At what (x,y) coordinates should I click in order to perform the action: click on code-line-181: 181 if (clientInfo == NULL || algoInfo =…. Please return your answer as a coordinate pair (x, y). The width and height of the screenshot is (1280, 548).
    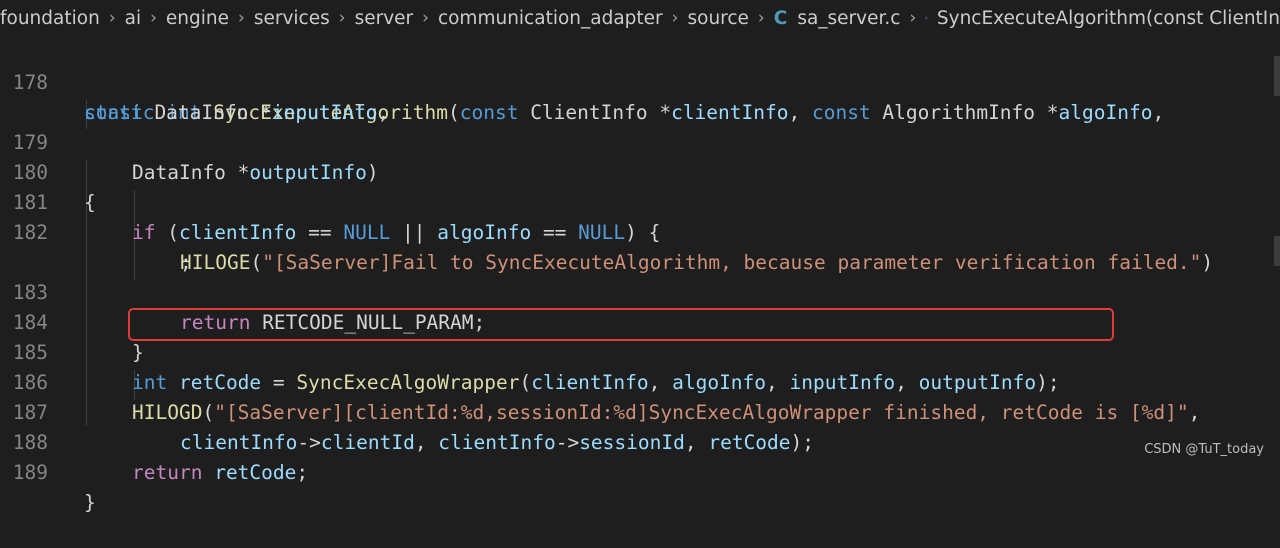
    Looking at the image, I should click on (330, 201).